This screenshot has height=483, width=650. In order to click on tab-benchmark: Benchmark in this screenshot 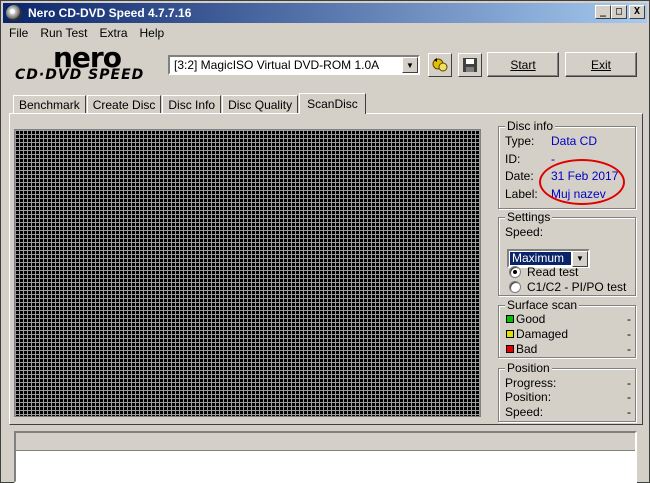, I will do `click(49, 104)`.